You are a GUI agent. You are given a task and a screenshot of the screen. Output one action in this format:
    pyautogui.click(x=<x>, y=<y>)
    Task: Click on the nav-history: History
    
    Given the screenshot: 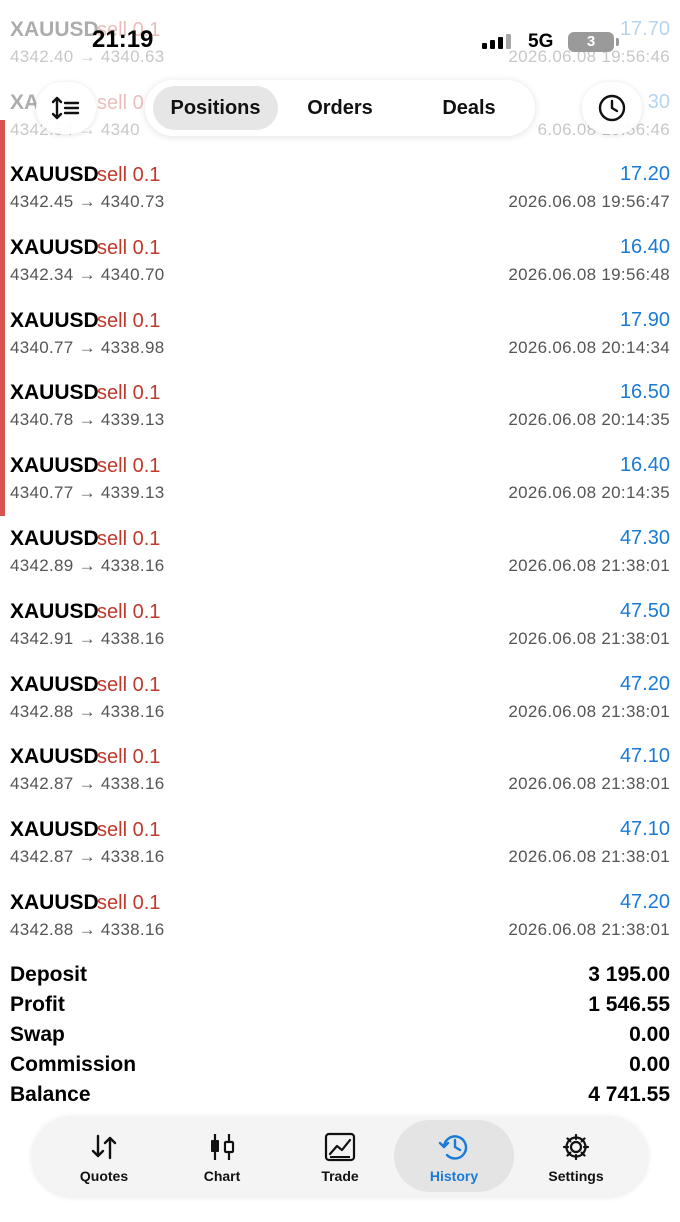 What is the action you would take?
    pyautogui.click(x=454, y=1156)
    